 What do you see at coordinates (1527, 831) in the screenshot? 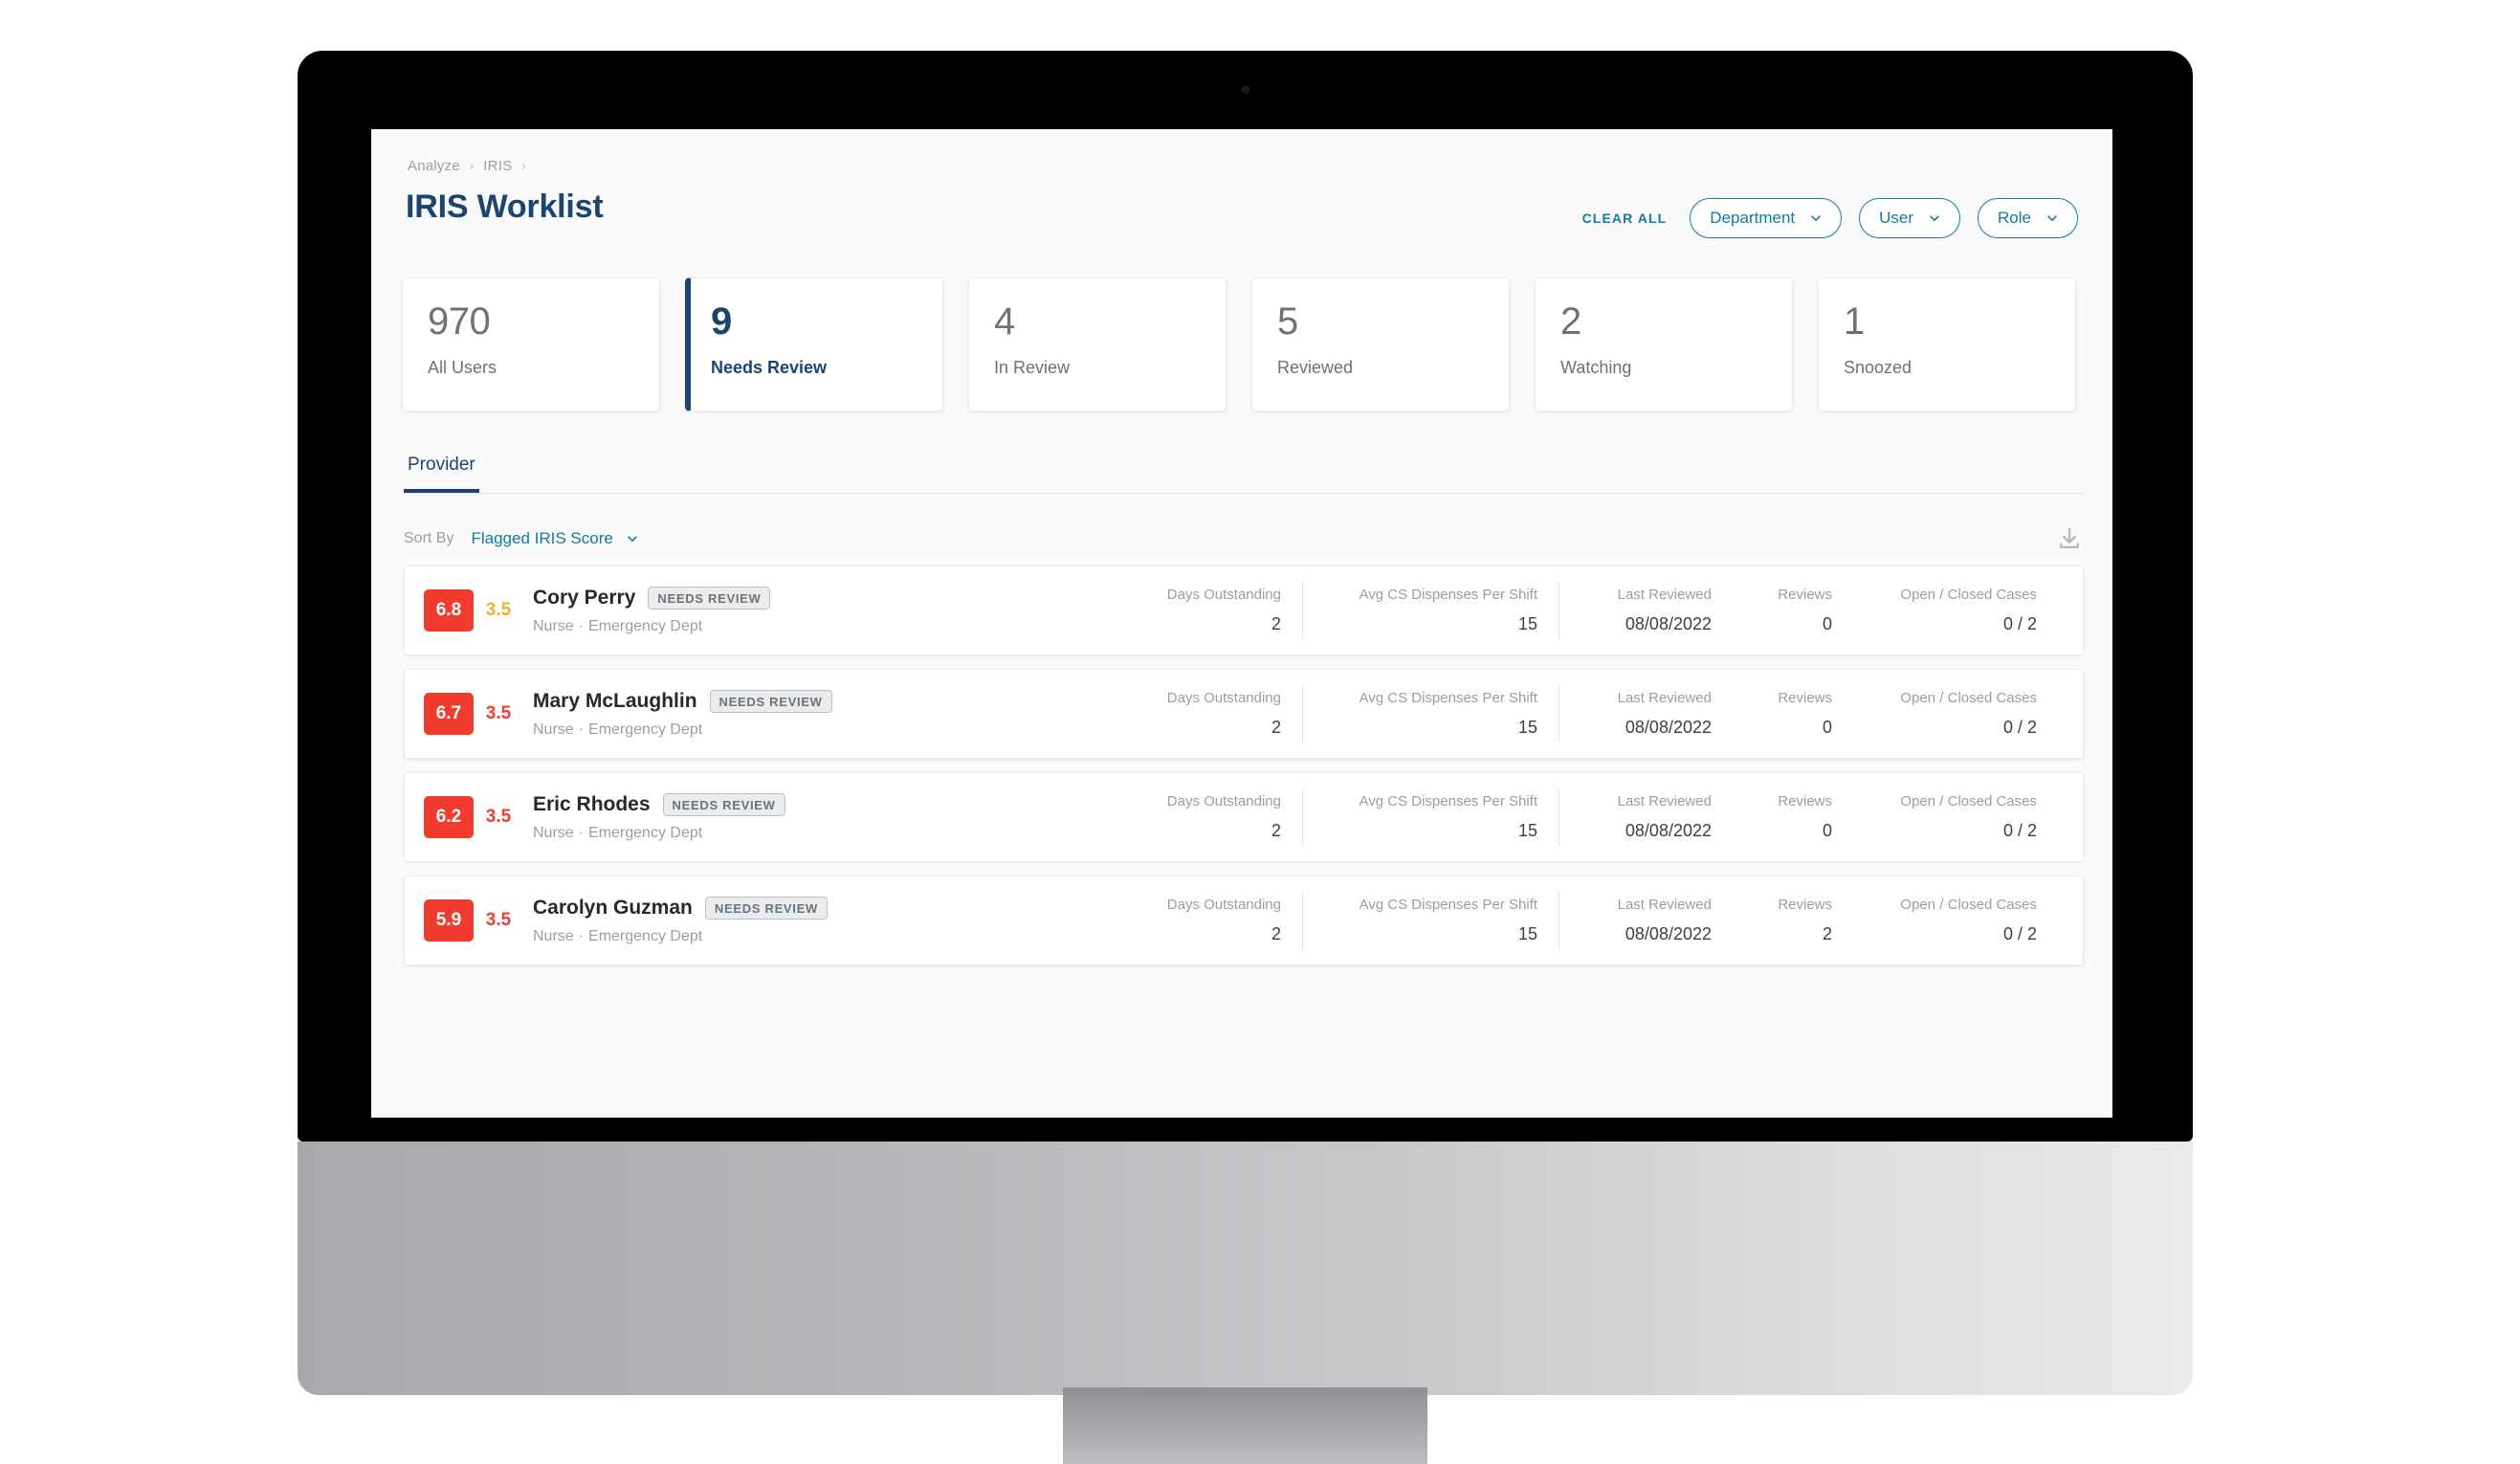
I see `metric-value: 15` at bounding box center [1527, 831].